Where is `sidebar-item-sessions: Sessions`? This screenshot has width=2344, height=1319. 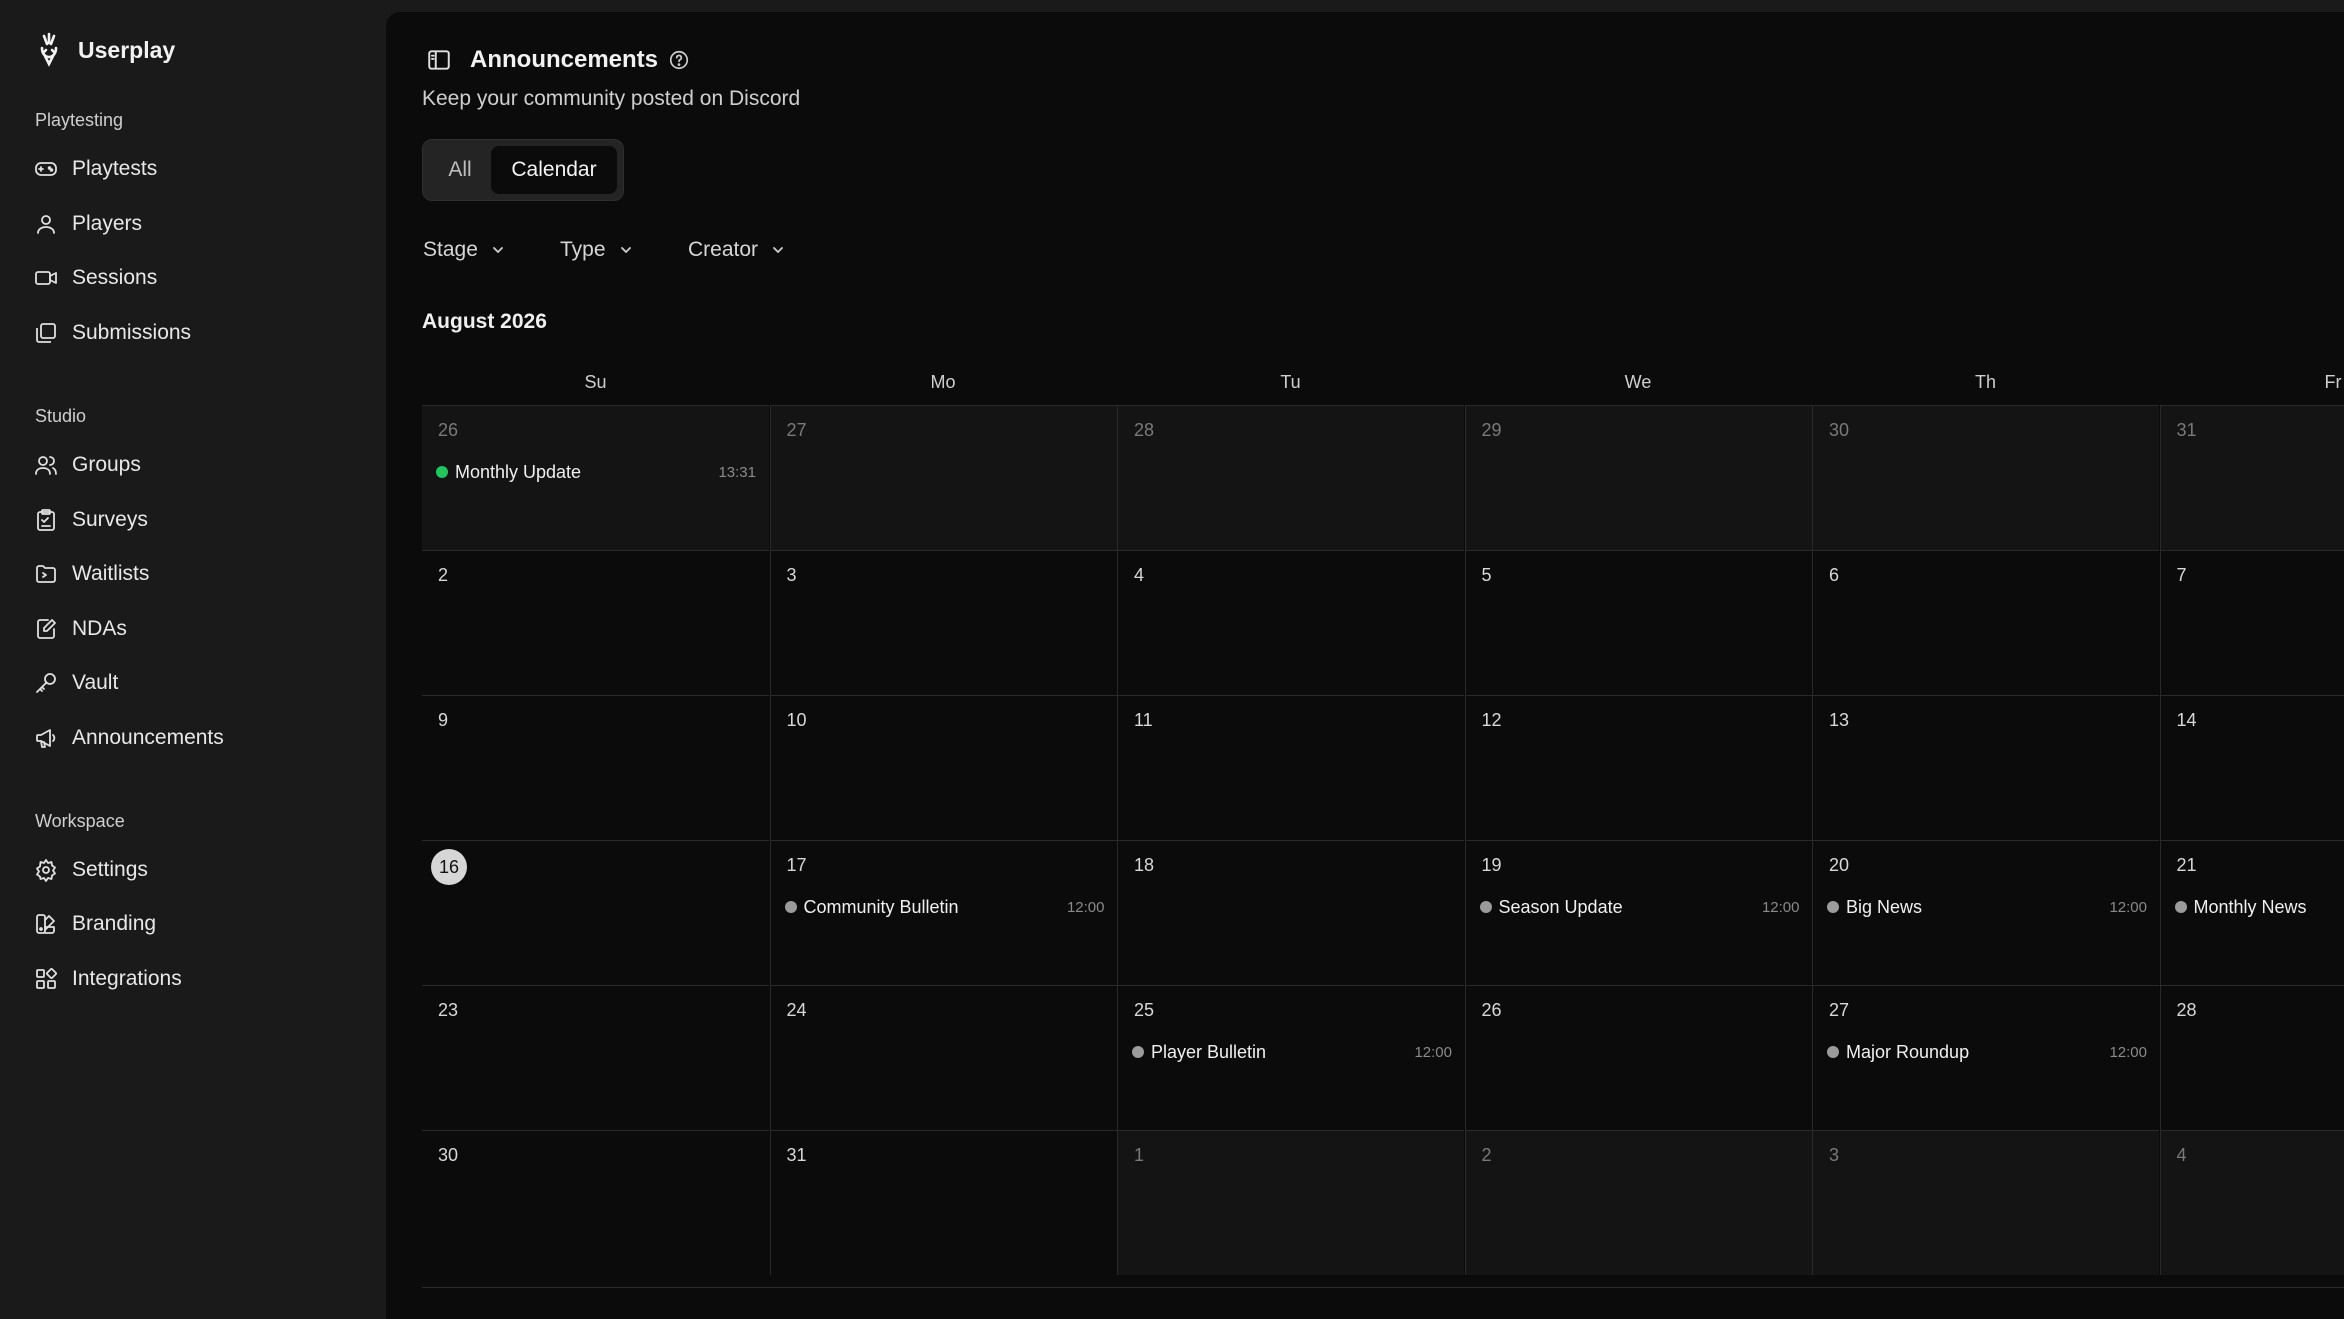
sidebar-item-sessions: Sessions is located at coordinates (199, 278).